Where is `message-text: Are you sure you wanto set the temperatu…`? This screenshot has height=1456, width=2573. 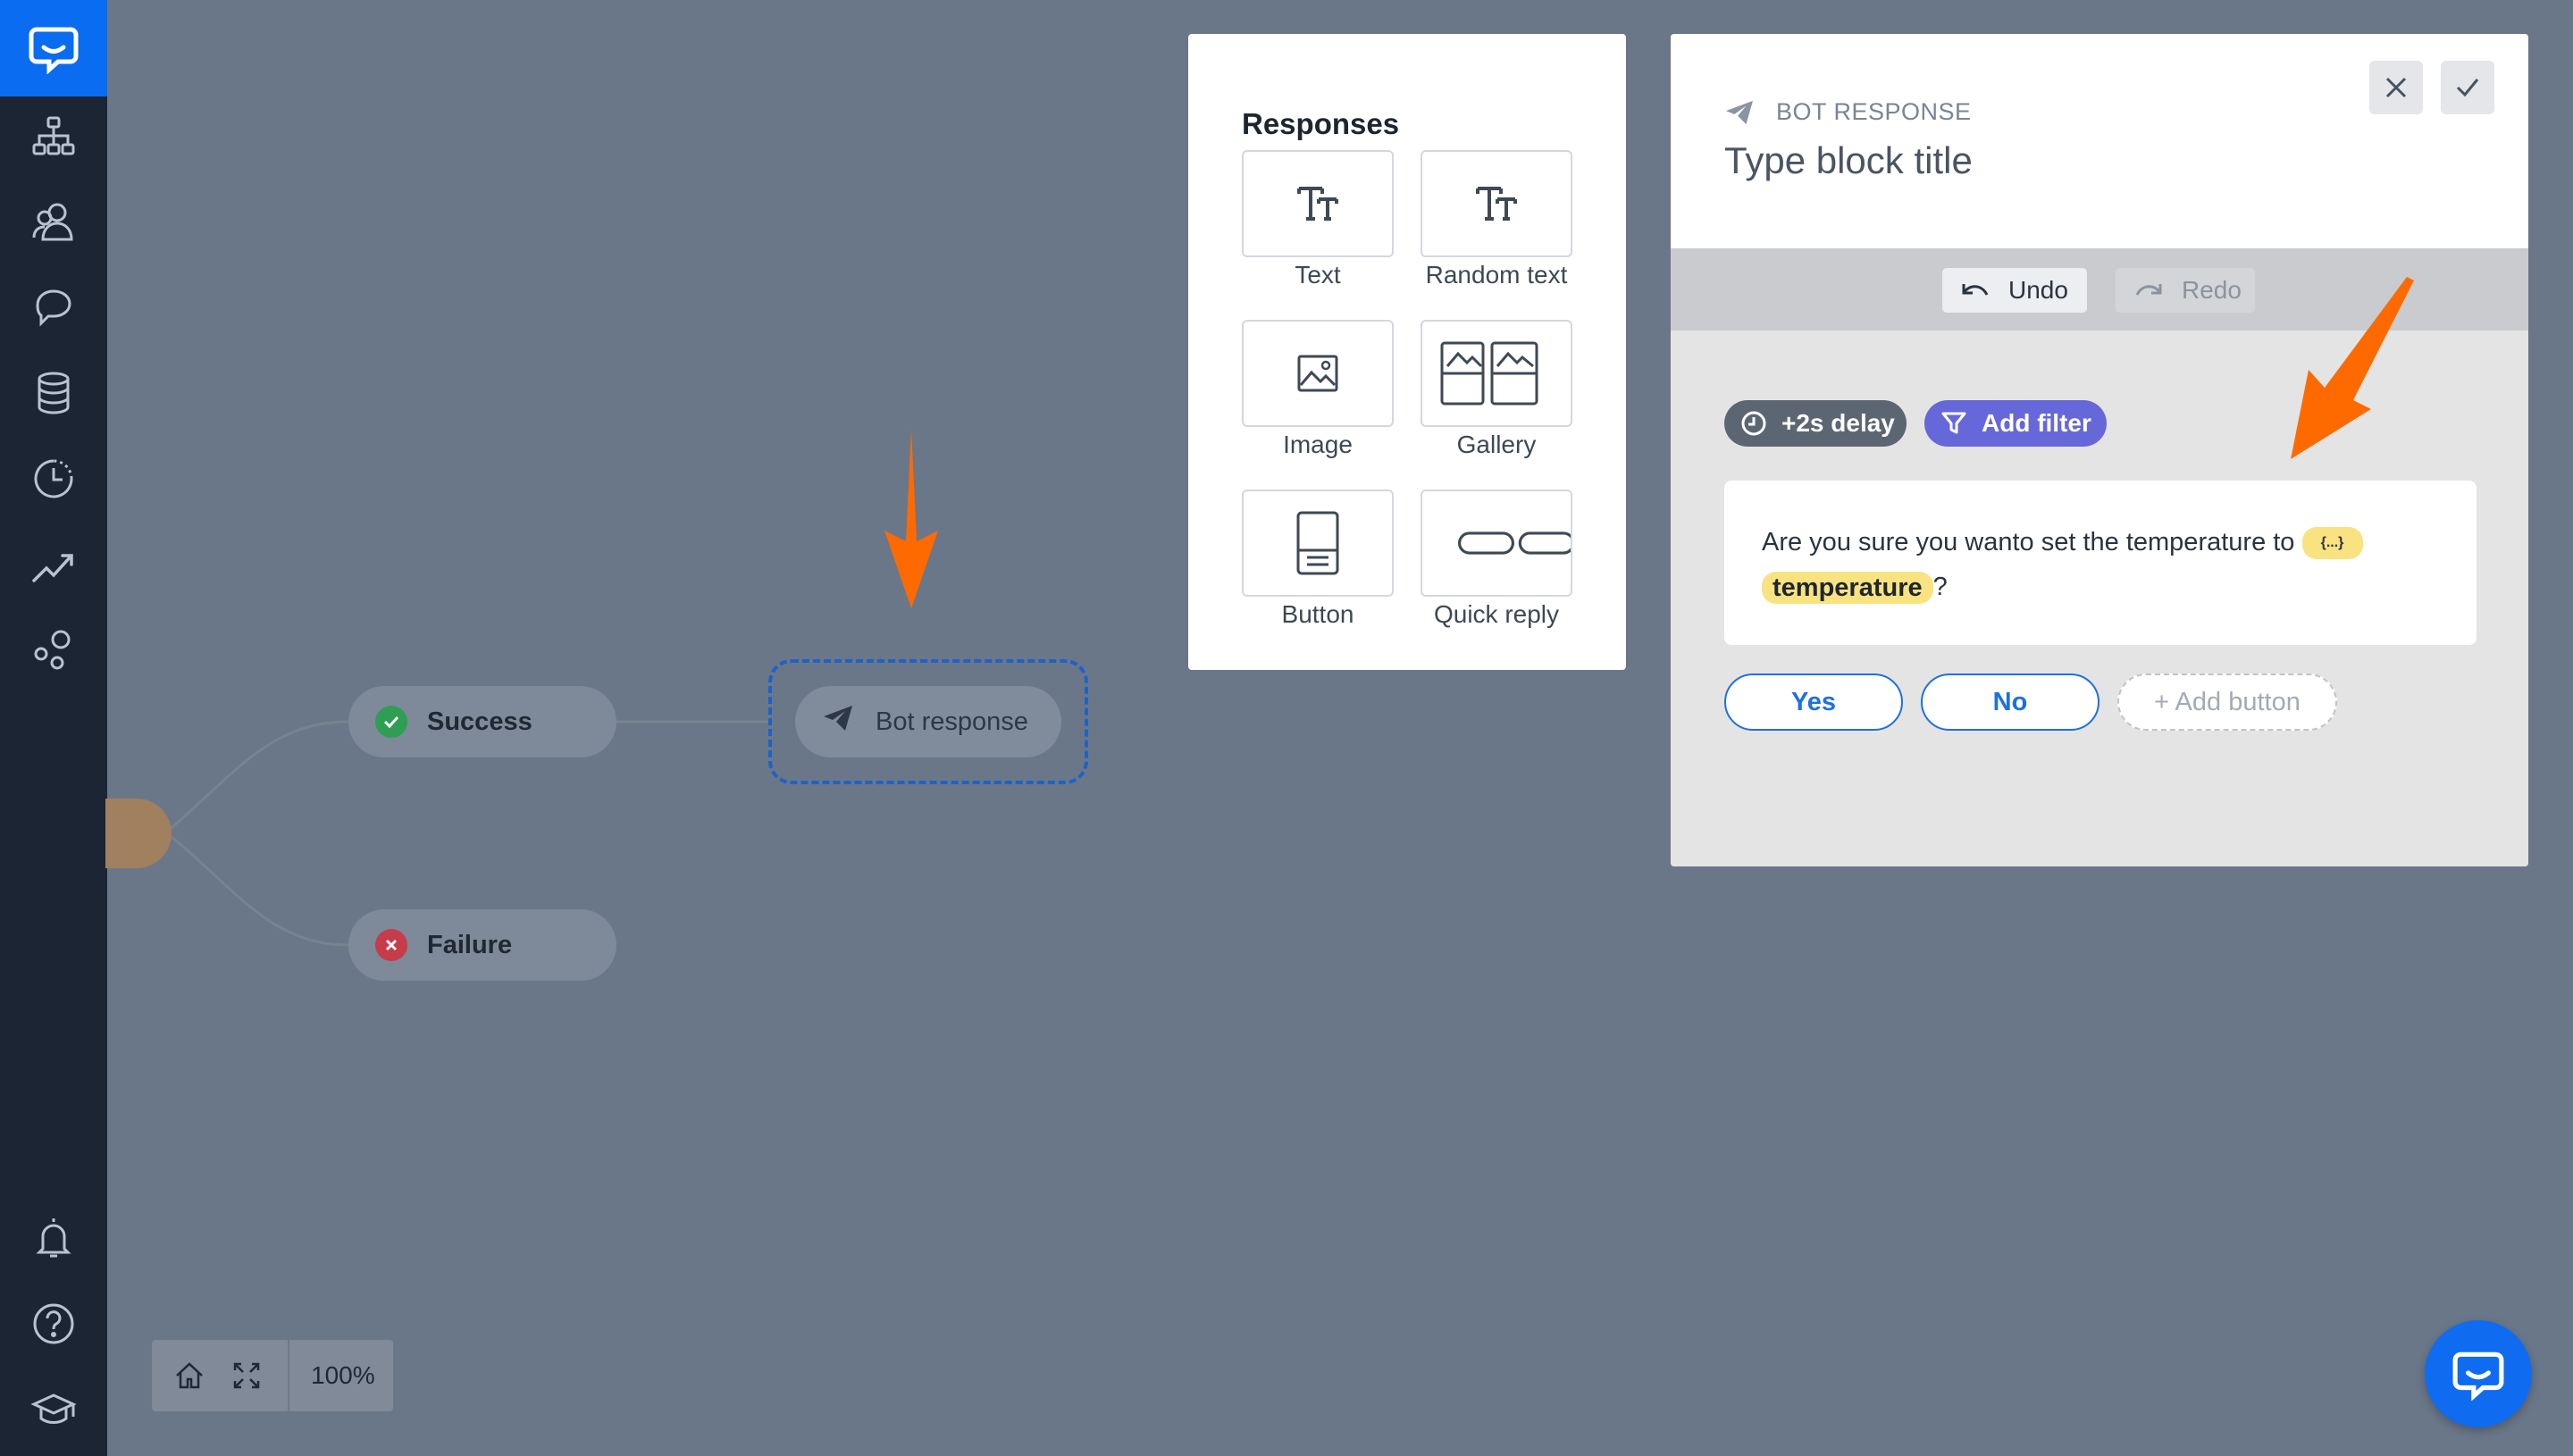 message-text: Are you sure you wanto set the temperatu… is located at coordinates (2028, 542).